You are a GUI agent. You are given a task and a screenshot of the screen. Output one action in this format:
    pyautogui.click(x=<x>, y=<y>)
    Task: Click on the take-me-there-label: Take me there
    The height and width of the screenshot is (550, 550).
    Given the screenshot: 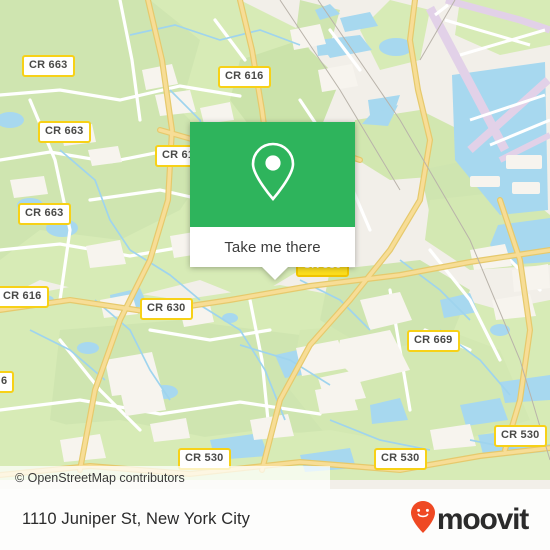 What is the action you would take?
    pyautogui.click(x=272, y=247)
    